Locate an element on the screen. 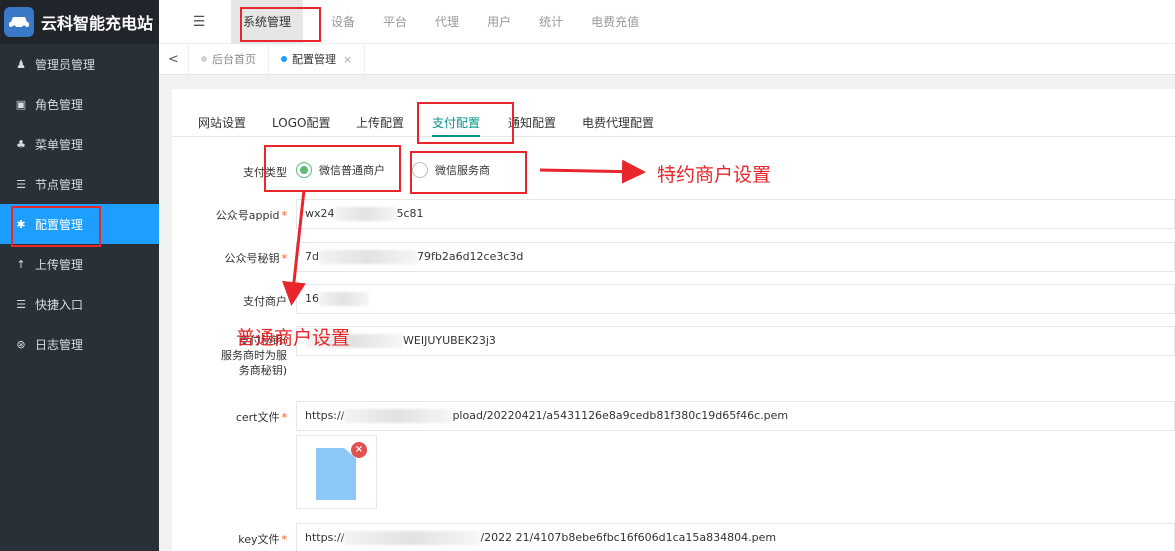  secret-input: 7d 79fb2a6d12ce3c3d is located at coordinates (735, 257).